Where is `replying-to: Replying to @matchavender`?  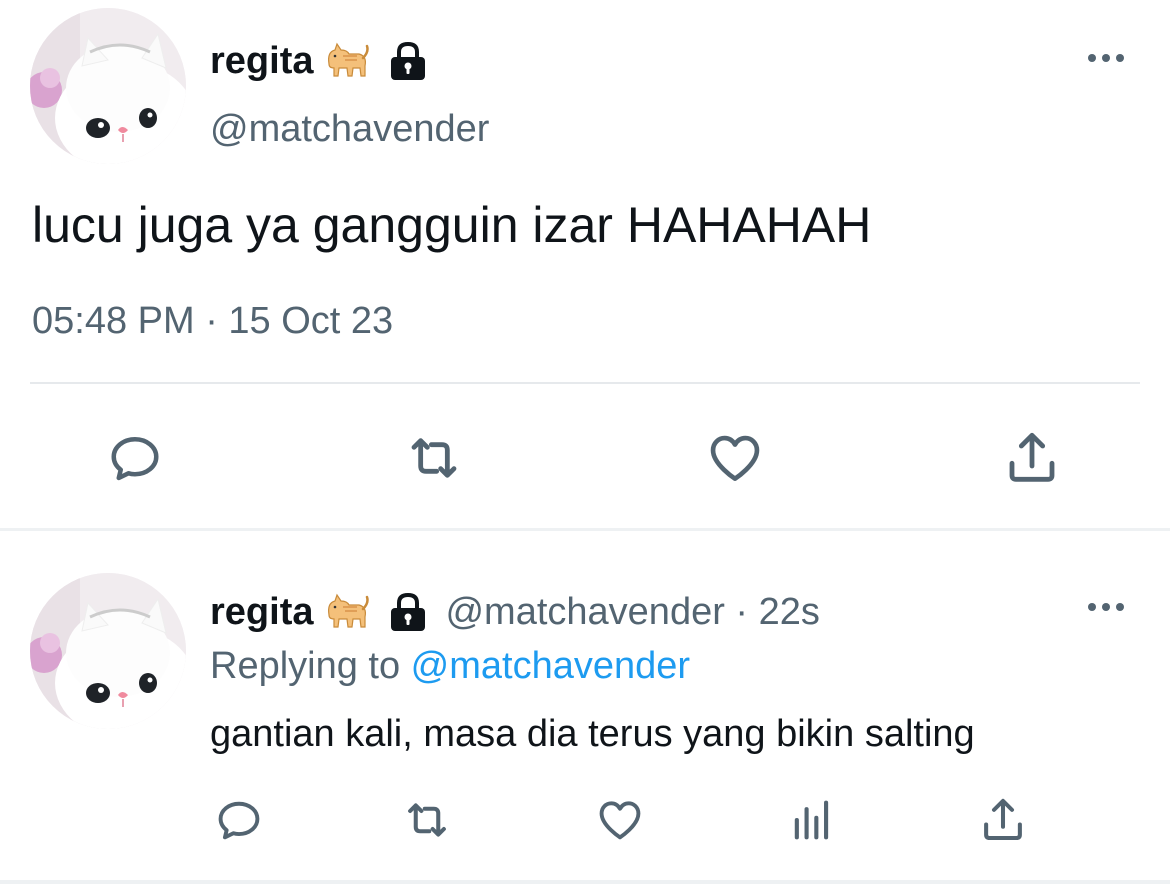 replying-to: Replying to @matchavender is located at coordinates (450, 666).